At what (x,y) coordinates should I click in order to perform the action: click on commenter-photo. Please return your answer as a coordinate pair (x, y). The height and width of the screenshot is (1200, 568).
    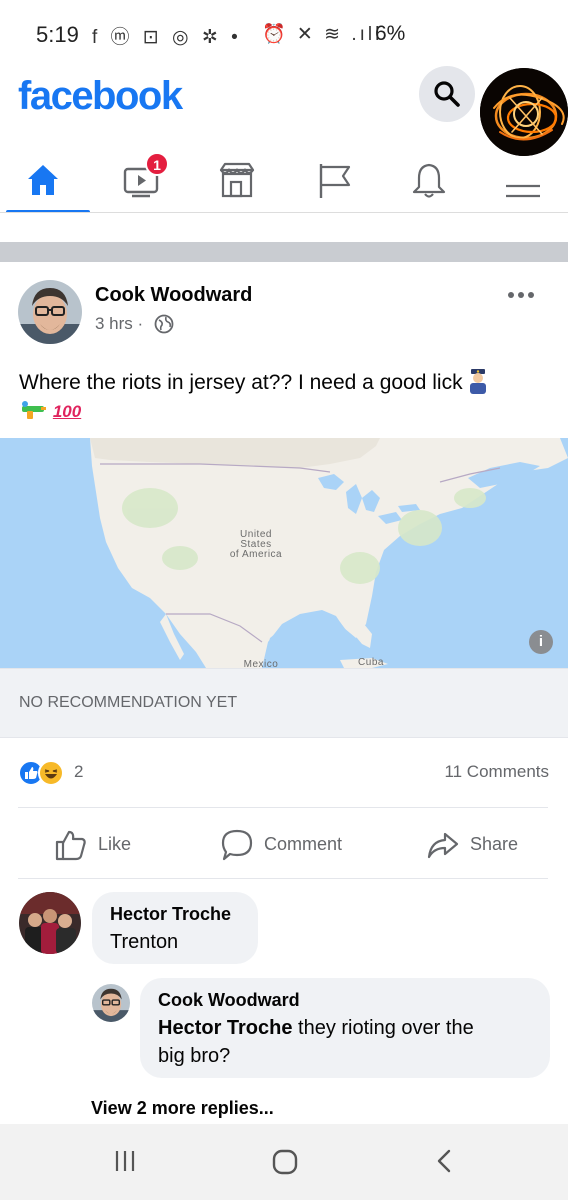
    Looking at the image, I should click on (50, 923).